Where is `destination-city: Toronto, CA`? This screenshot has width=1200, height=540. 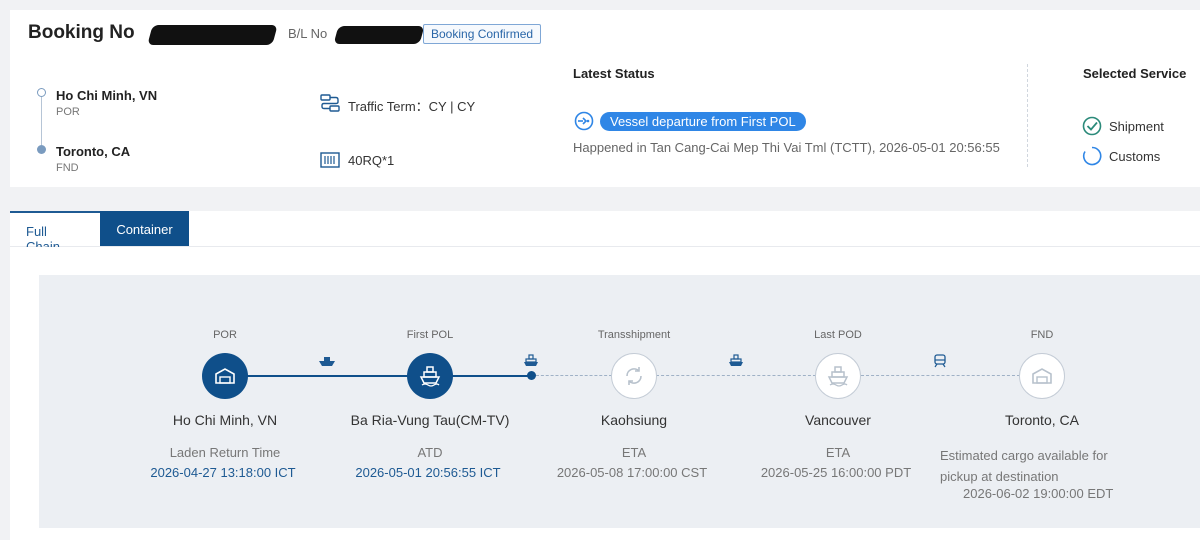
destination-city: Toronto, CA is located at coordinates (93, 151).